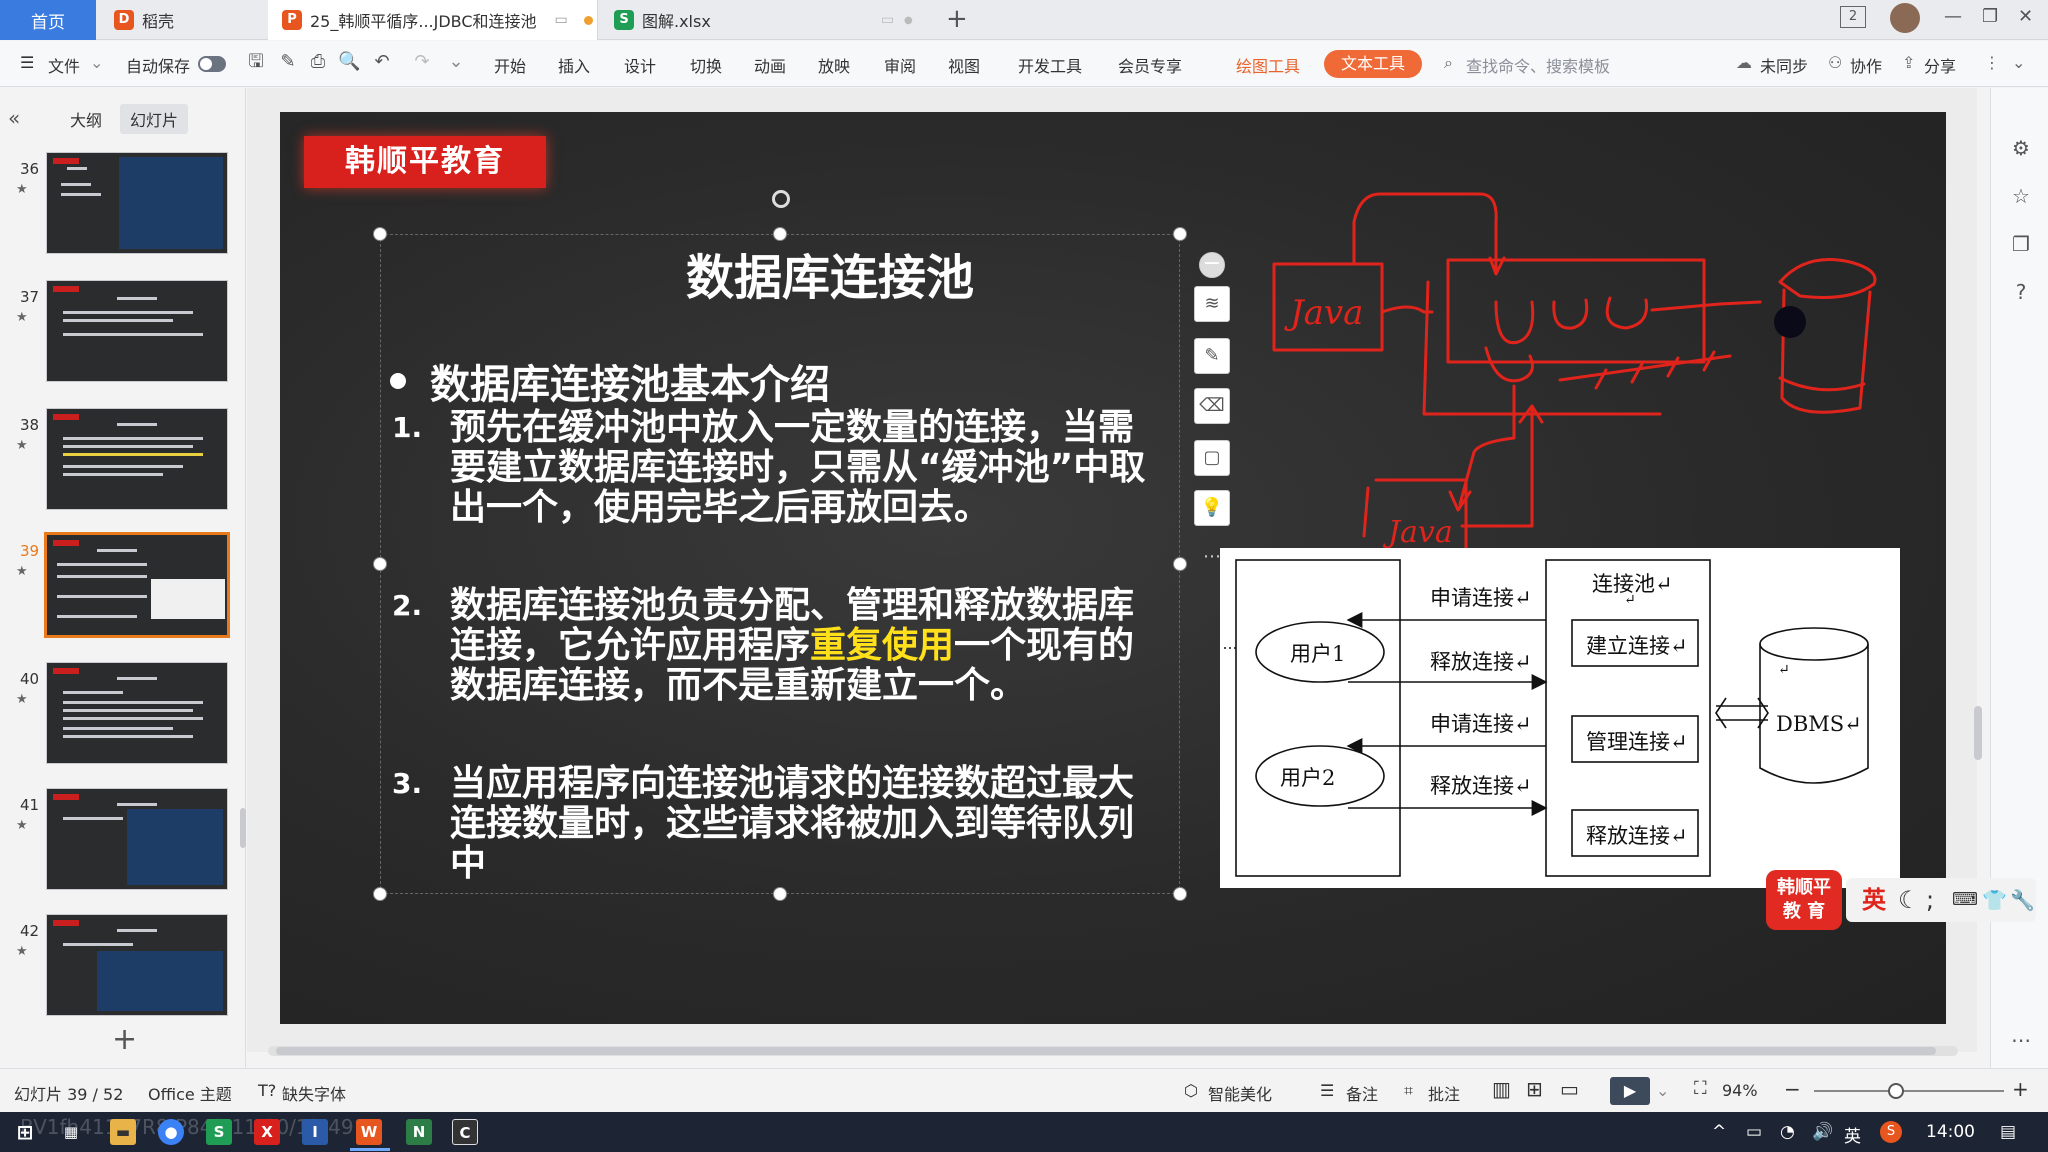 The image size is (2048, 1152). What do you see at coordinates (1792, 1089) in the screenshot?
I see `zoom-out-button: −` at bounding box center [1792, 1089].